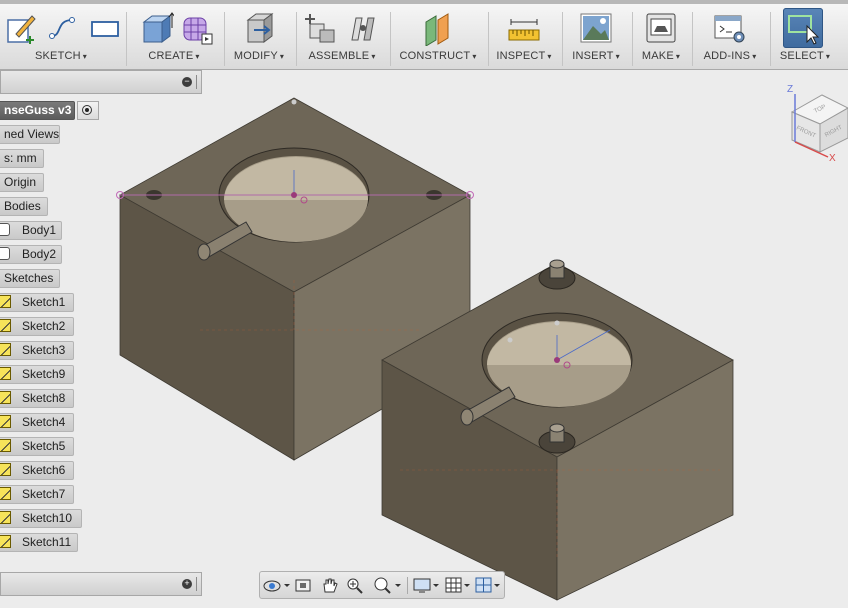  Describe the element at coordinates (524, 56) in the screenshot. I see `inspect-label: INSPECT ▾` at that location.